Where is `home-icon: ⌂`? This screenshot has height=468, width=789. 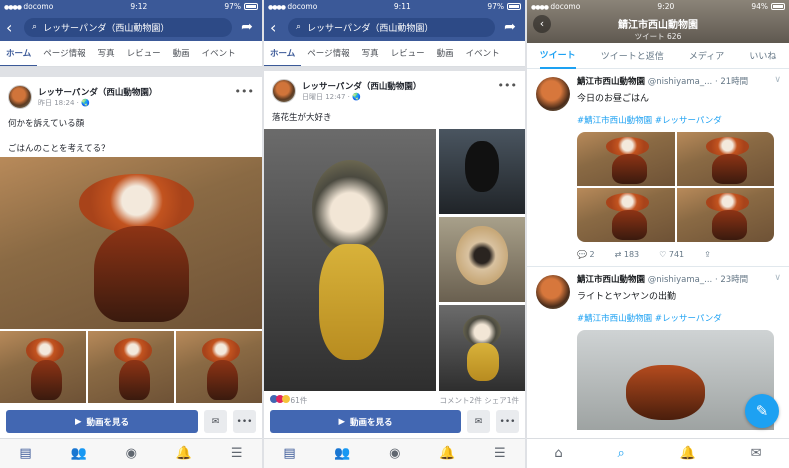 home-icon: ⌂ is located at coordinates (558, 453).